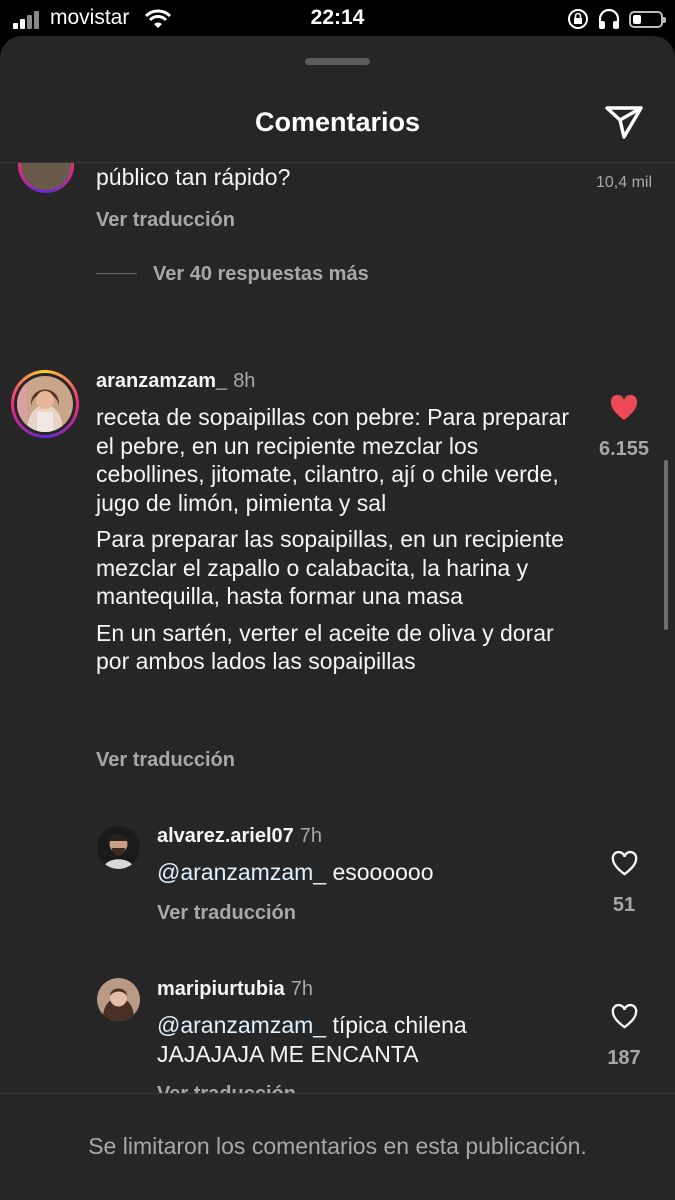 The height and width of the screenshot is (1200, 675). What do you see at coordinates (337, 61) in the screenshot?
I see `sheet-grabber-handle` at bounding box center [337, 61].